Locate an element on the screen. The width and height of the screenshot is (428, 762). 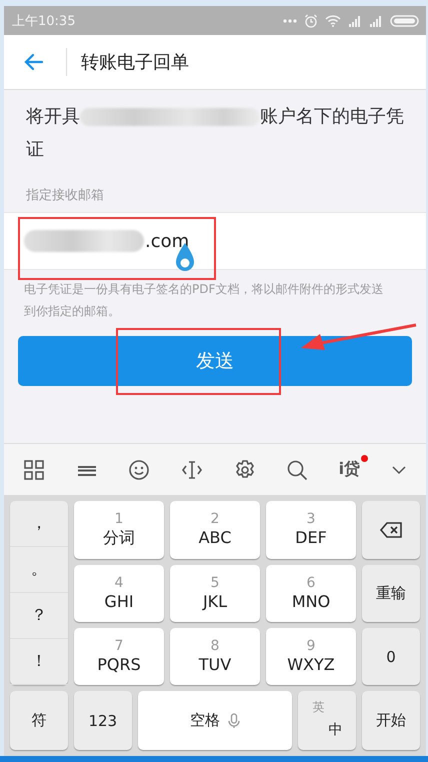
hint-text: 电子凭证是一份具有电子签名的PDF文档，将以邮件附件的形式发送到你指定的邮箱。 is located at coordinates (203, 300).